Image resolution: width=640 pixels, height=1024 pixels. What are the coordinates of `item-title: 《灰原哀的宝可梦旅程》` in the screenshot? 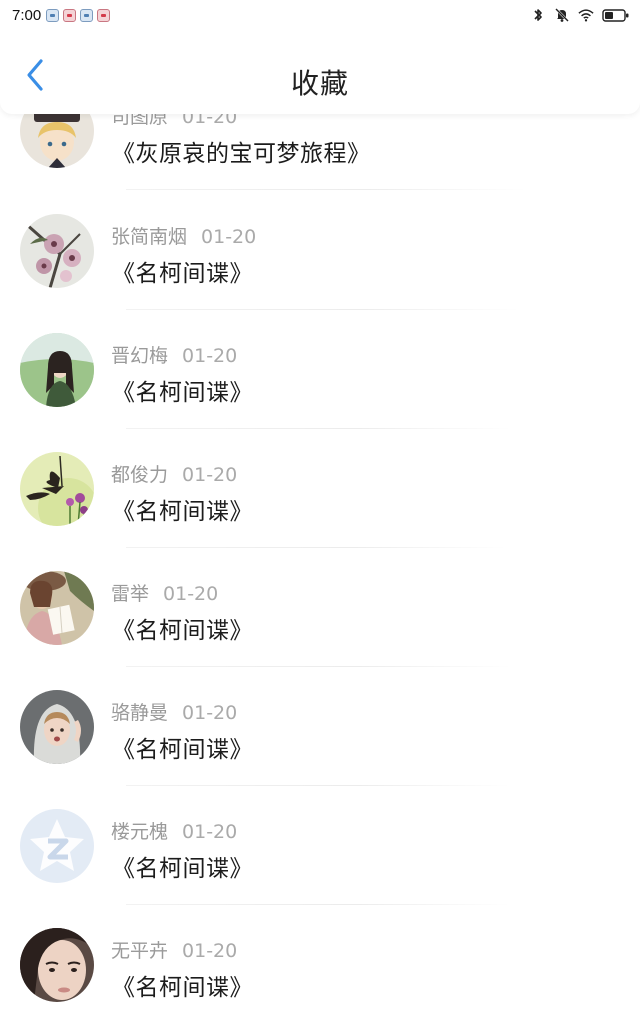 It's located at (241, 154).